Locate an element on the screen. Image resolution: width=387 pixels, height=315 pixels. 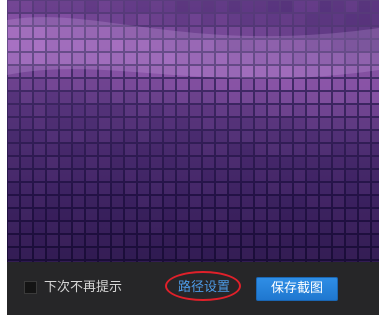
dont-show-again-label: 下次不再提示 is located at coordinates (83, 288).